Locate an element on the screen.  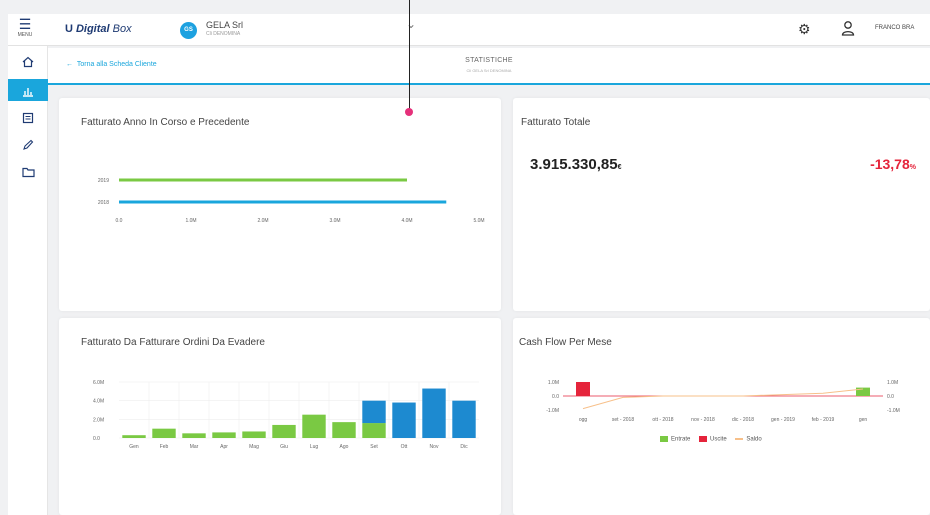
card-title: Fatturato Totale is located at coordinates (556, 122).